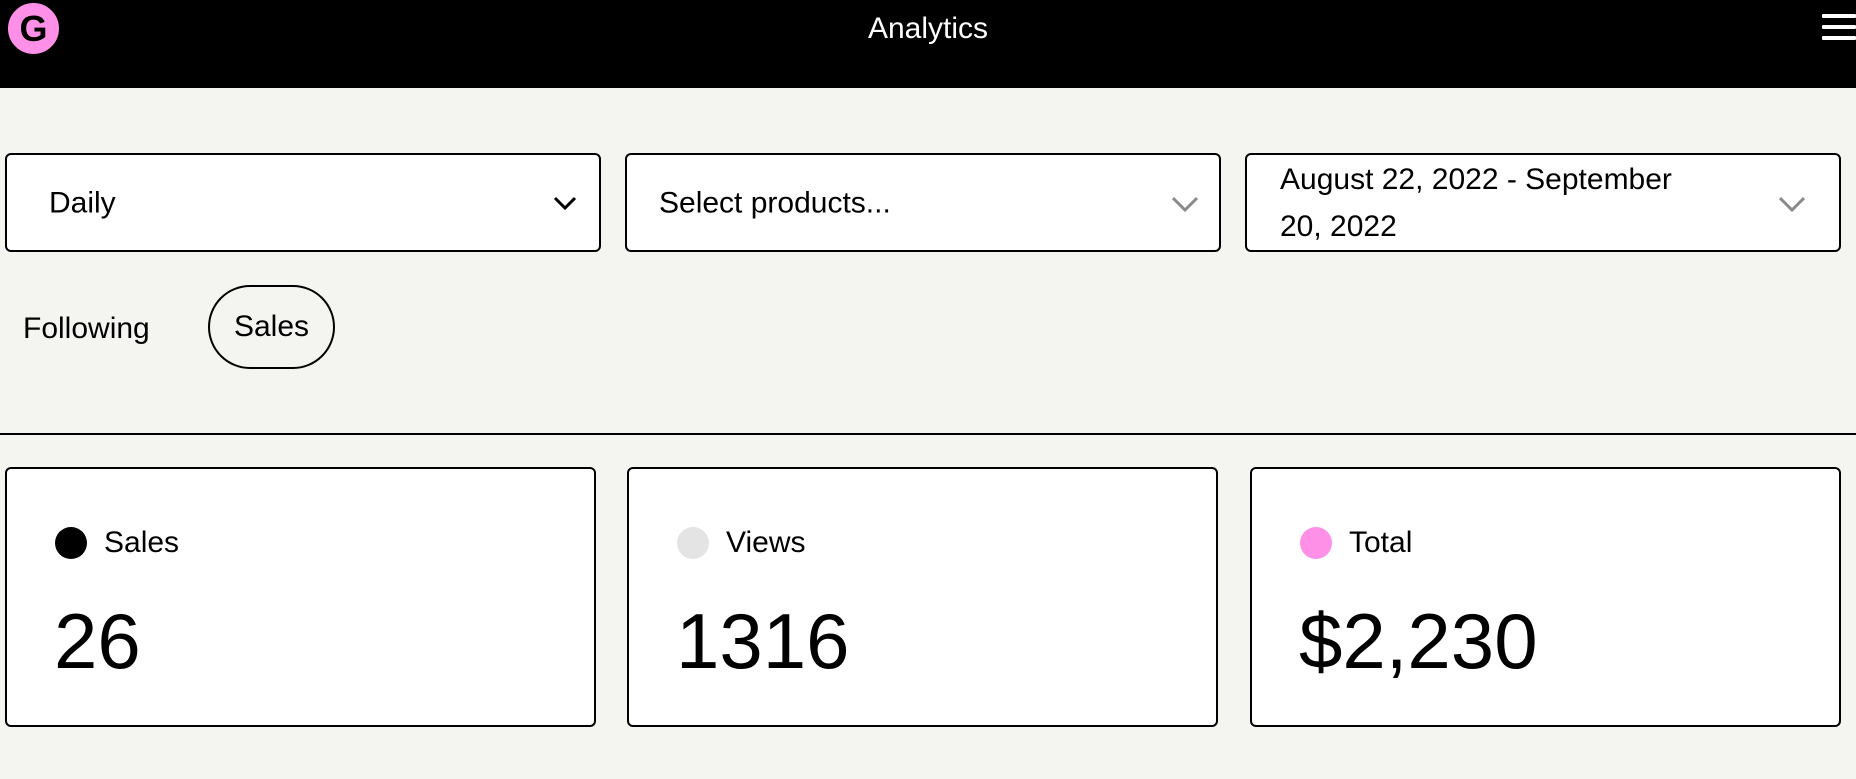 This screenshot has width=1856, height=779. What do you see at coordinates (1476, 203) in the screenshot?
I see `date-range-value: August 22, 2022 - September 20, 2022` at bounding box center [1476, 203].